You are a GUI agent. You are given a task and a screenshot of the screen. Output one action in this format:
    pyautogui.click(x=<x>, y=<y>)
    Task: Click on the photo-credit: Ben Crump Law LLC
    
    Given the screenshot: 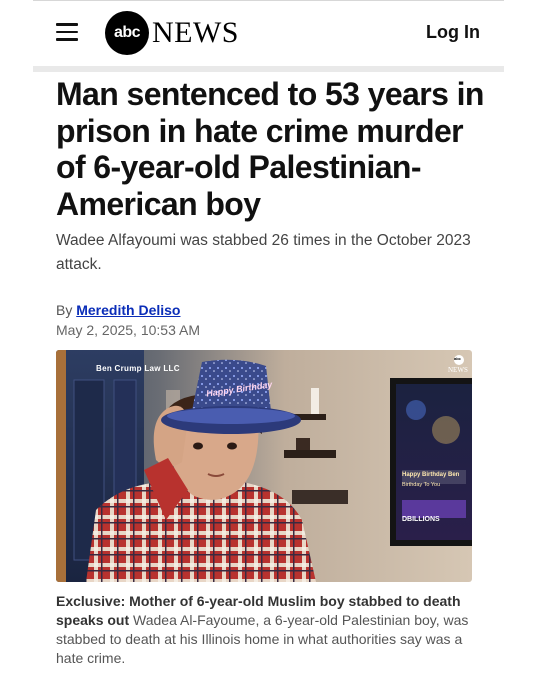 What is the action you would take?
    pyautogui.click(x=138, y=368)
    